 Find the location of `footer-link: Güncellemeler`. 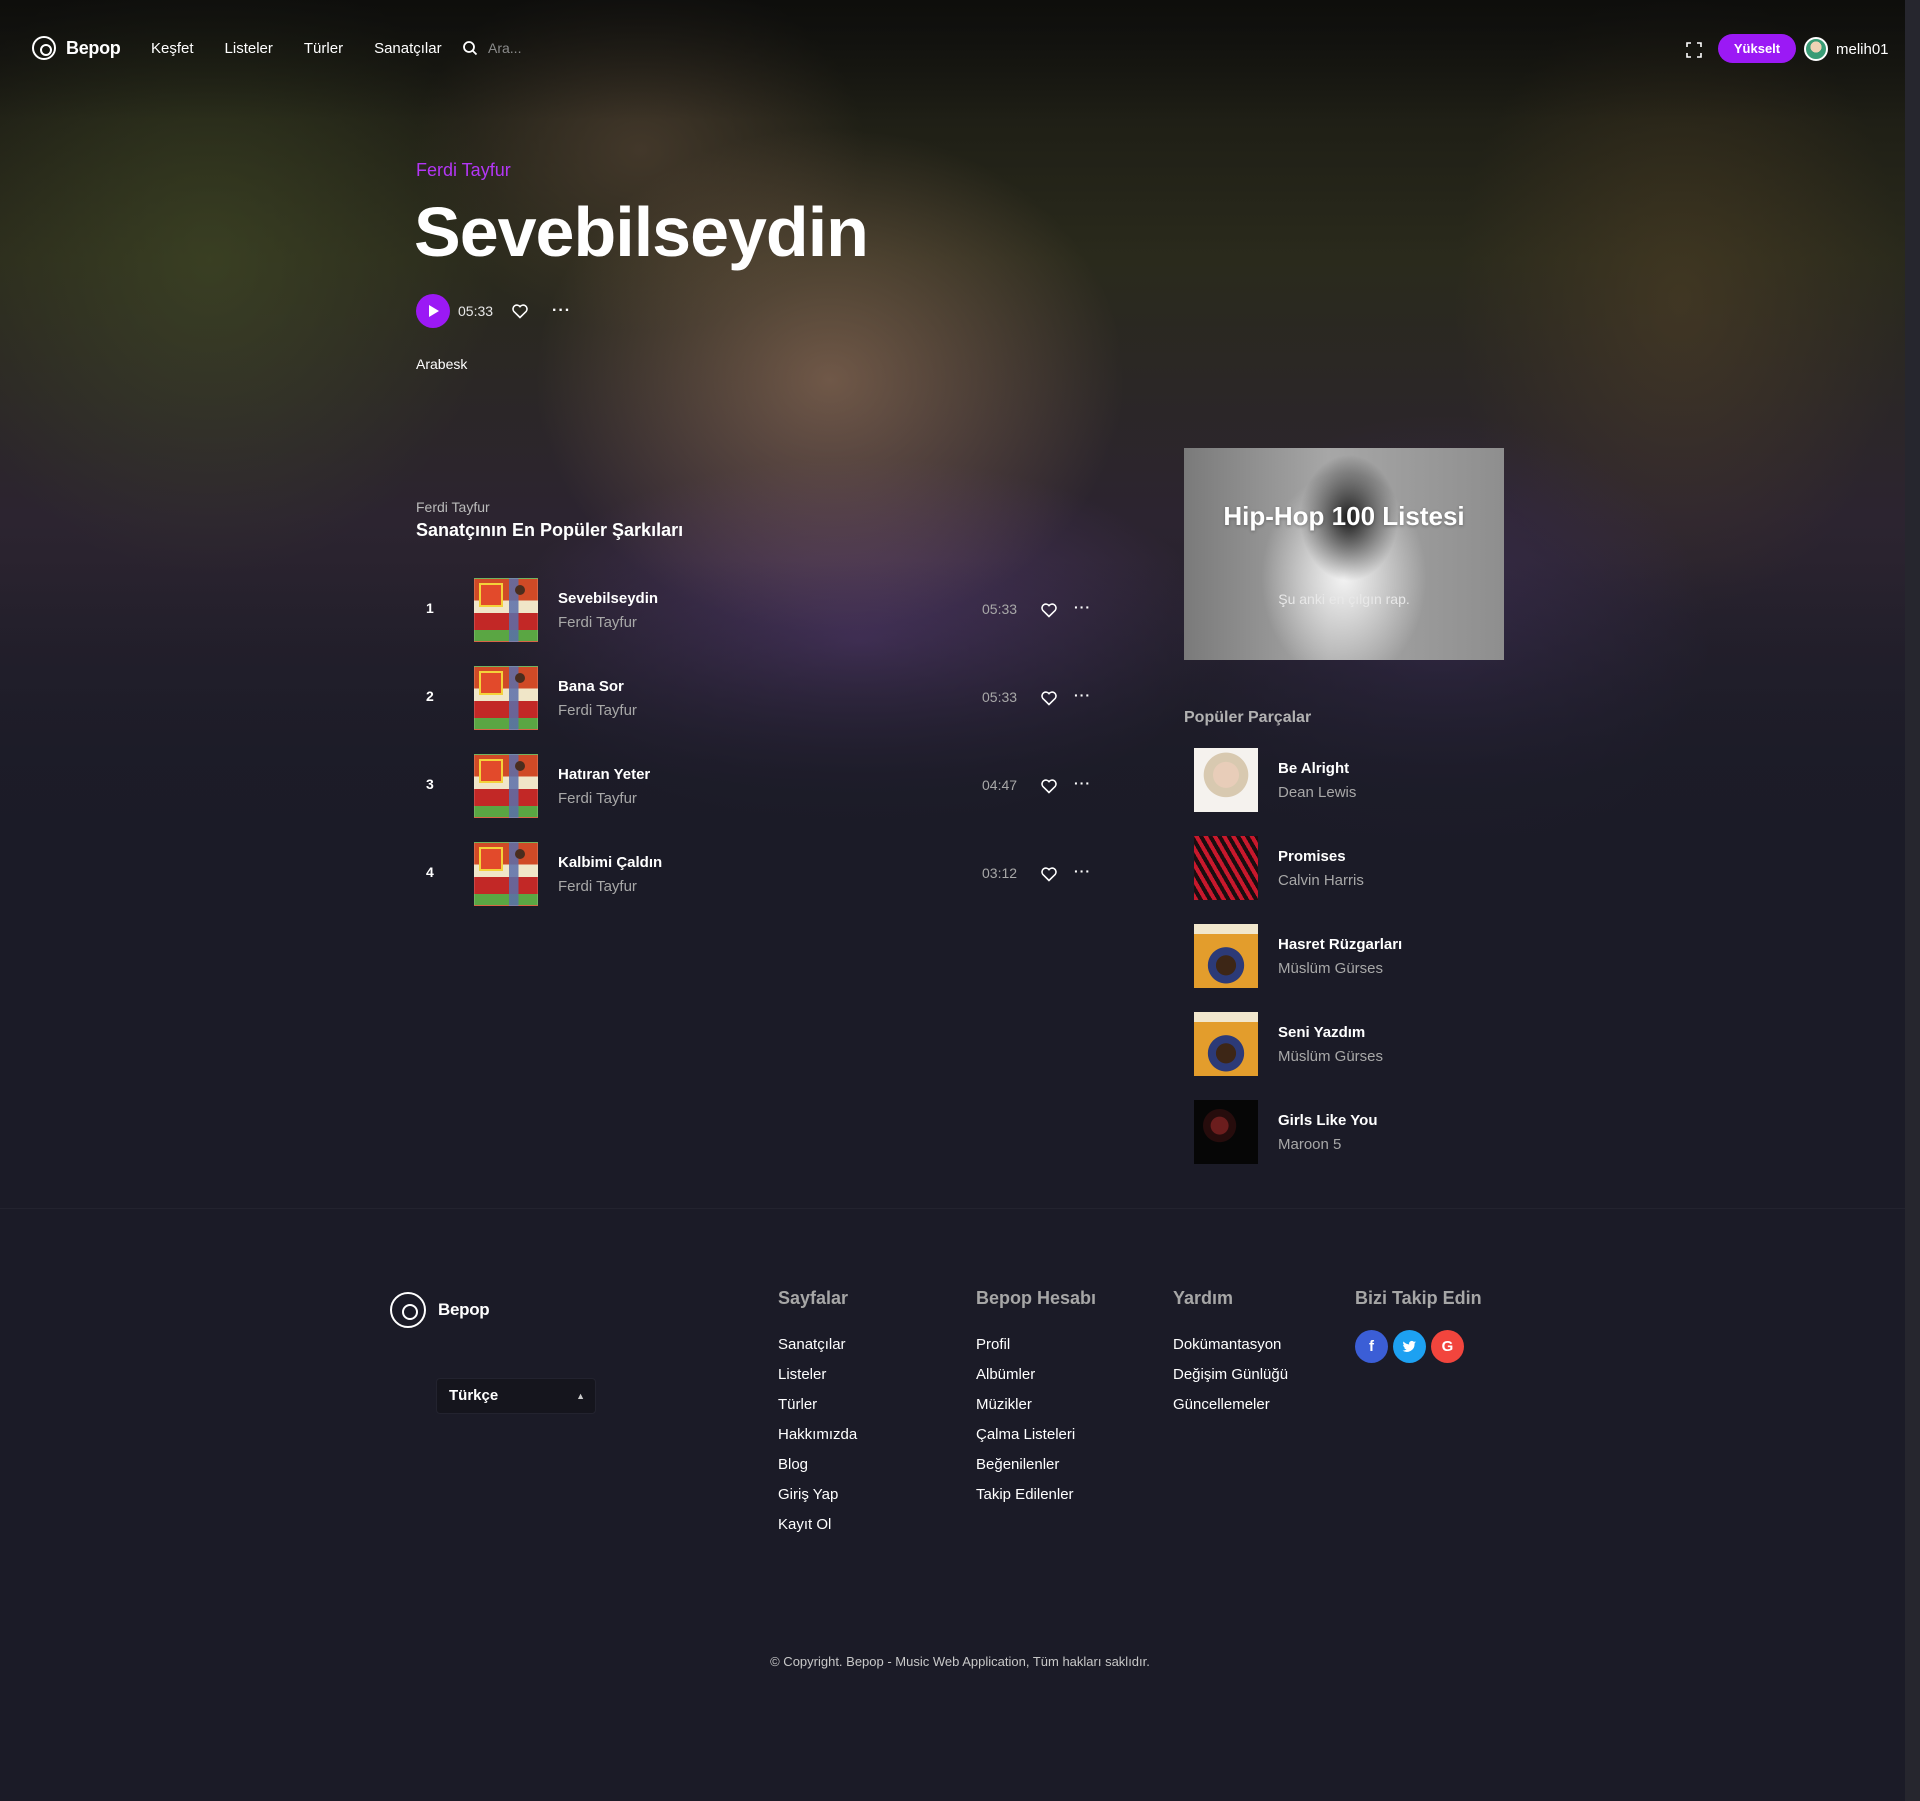

footer-link: Güncellemeler is located at coordinates (1230, 1405).